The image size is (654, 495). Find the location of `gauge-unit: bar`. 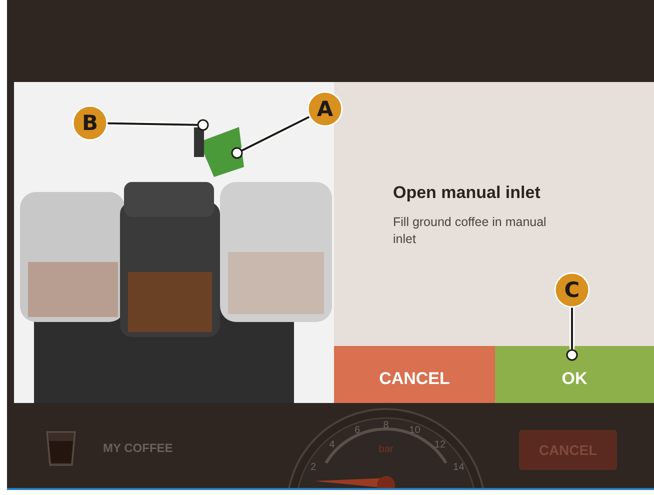

gauge-unit: bar is located at coordinates (386, 449).